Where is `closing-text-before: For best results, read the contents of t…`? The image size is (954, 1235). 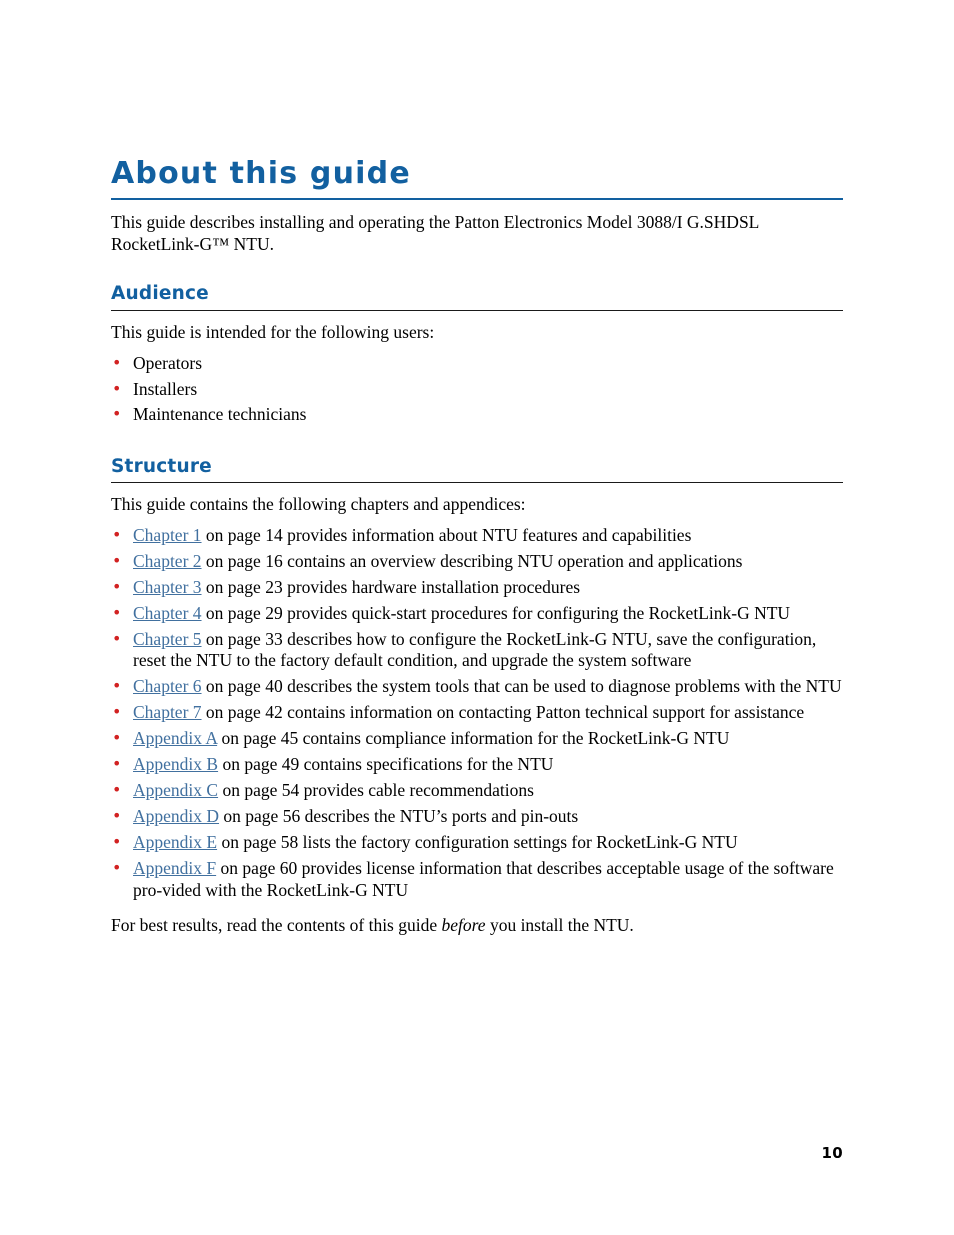
closing-text-before: For best results, read the contents of t… is located at coordinates (276, 924).